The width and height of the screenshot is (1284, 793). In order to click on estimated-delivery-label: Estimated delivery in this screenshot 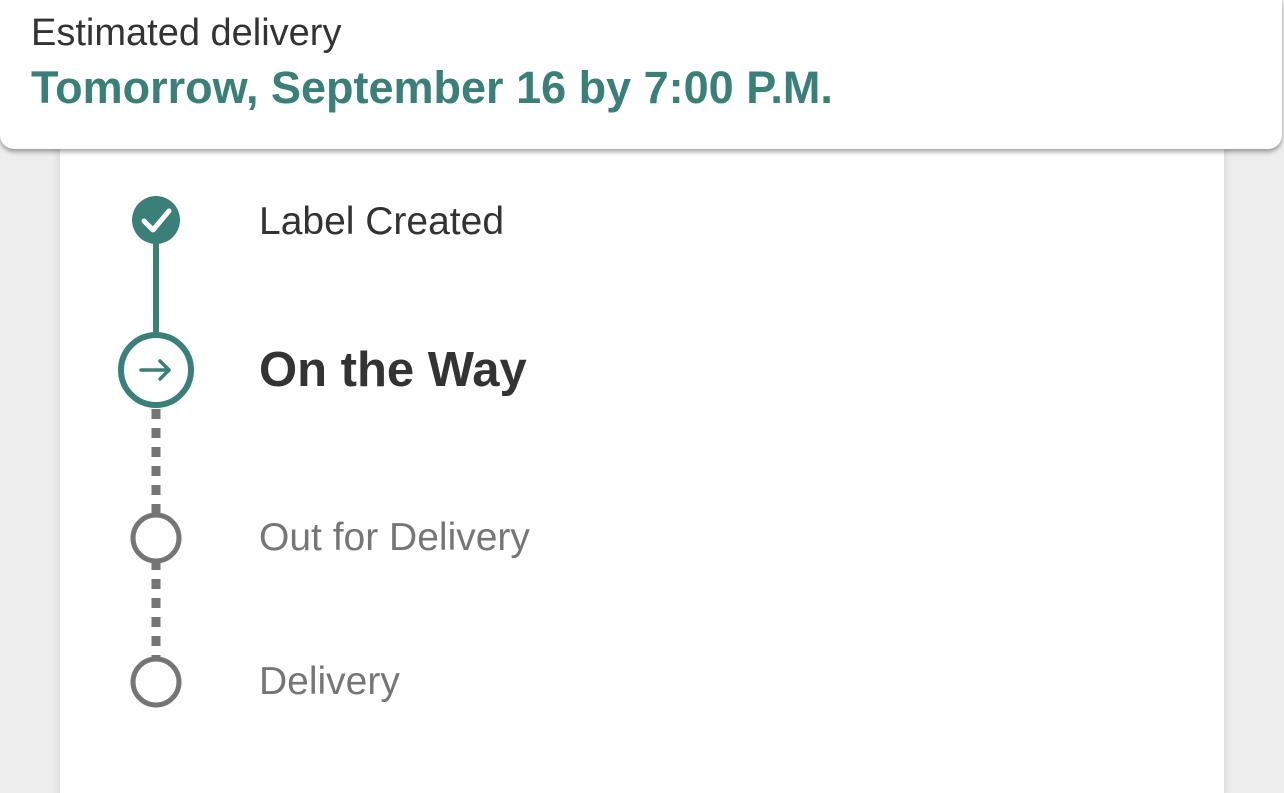, I will do `click(186, 33)`.